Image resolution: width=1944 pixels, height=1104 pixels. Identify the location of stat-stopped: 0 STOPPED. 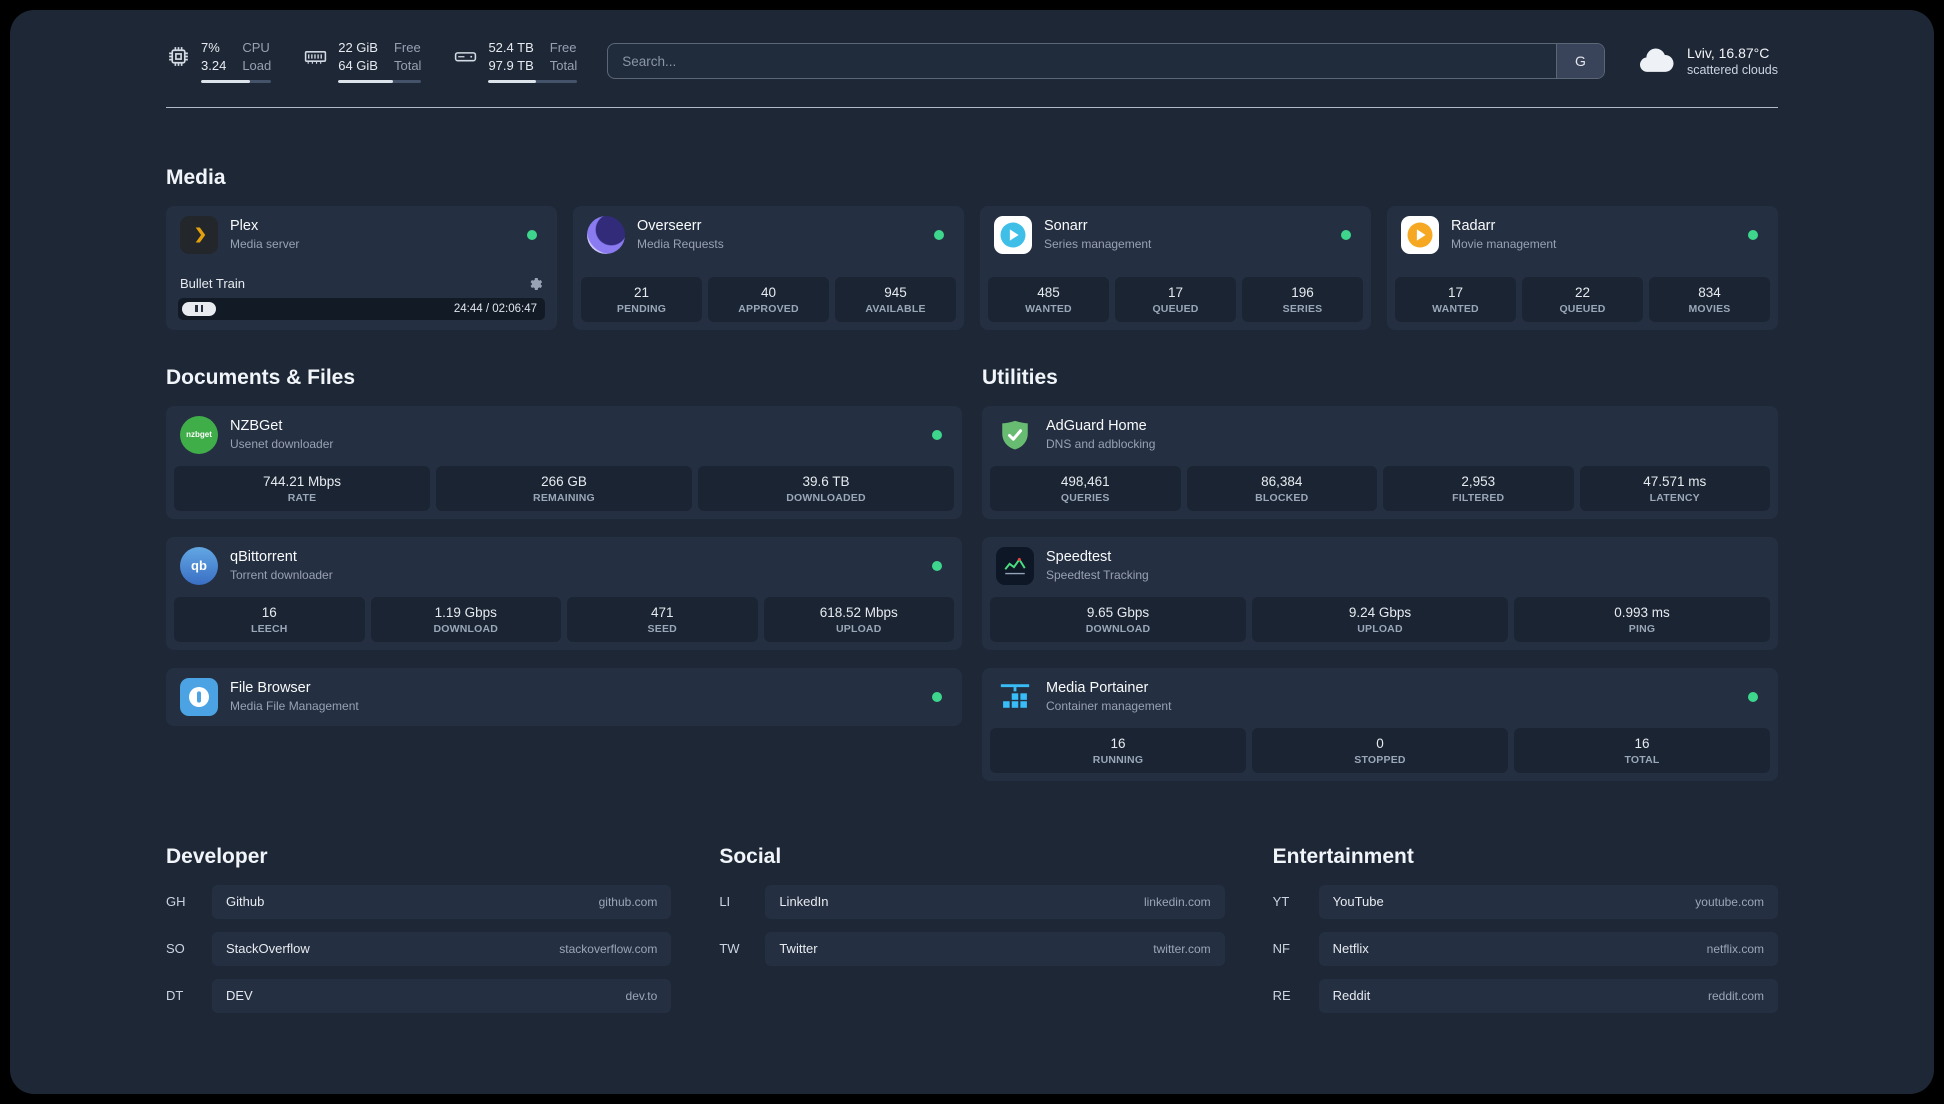
(1380, 750).